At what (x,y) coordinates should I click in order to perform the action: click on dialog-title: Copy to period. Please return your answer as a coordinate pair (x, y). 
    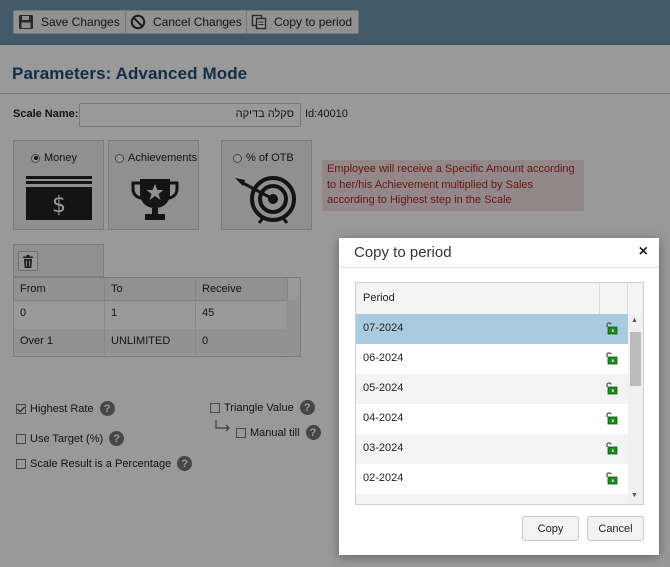
    Looking at the image, I should click on (403, 252).